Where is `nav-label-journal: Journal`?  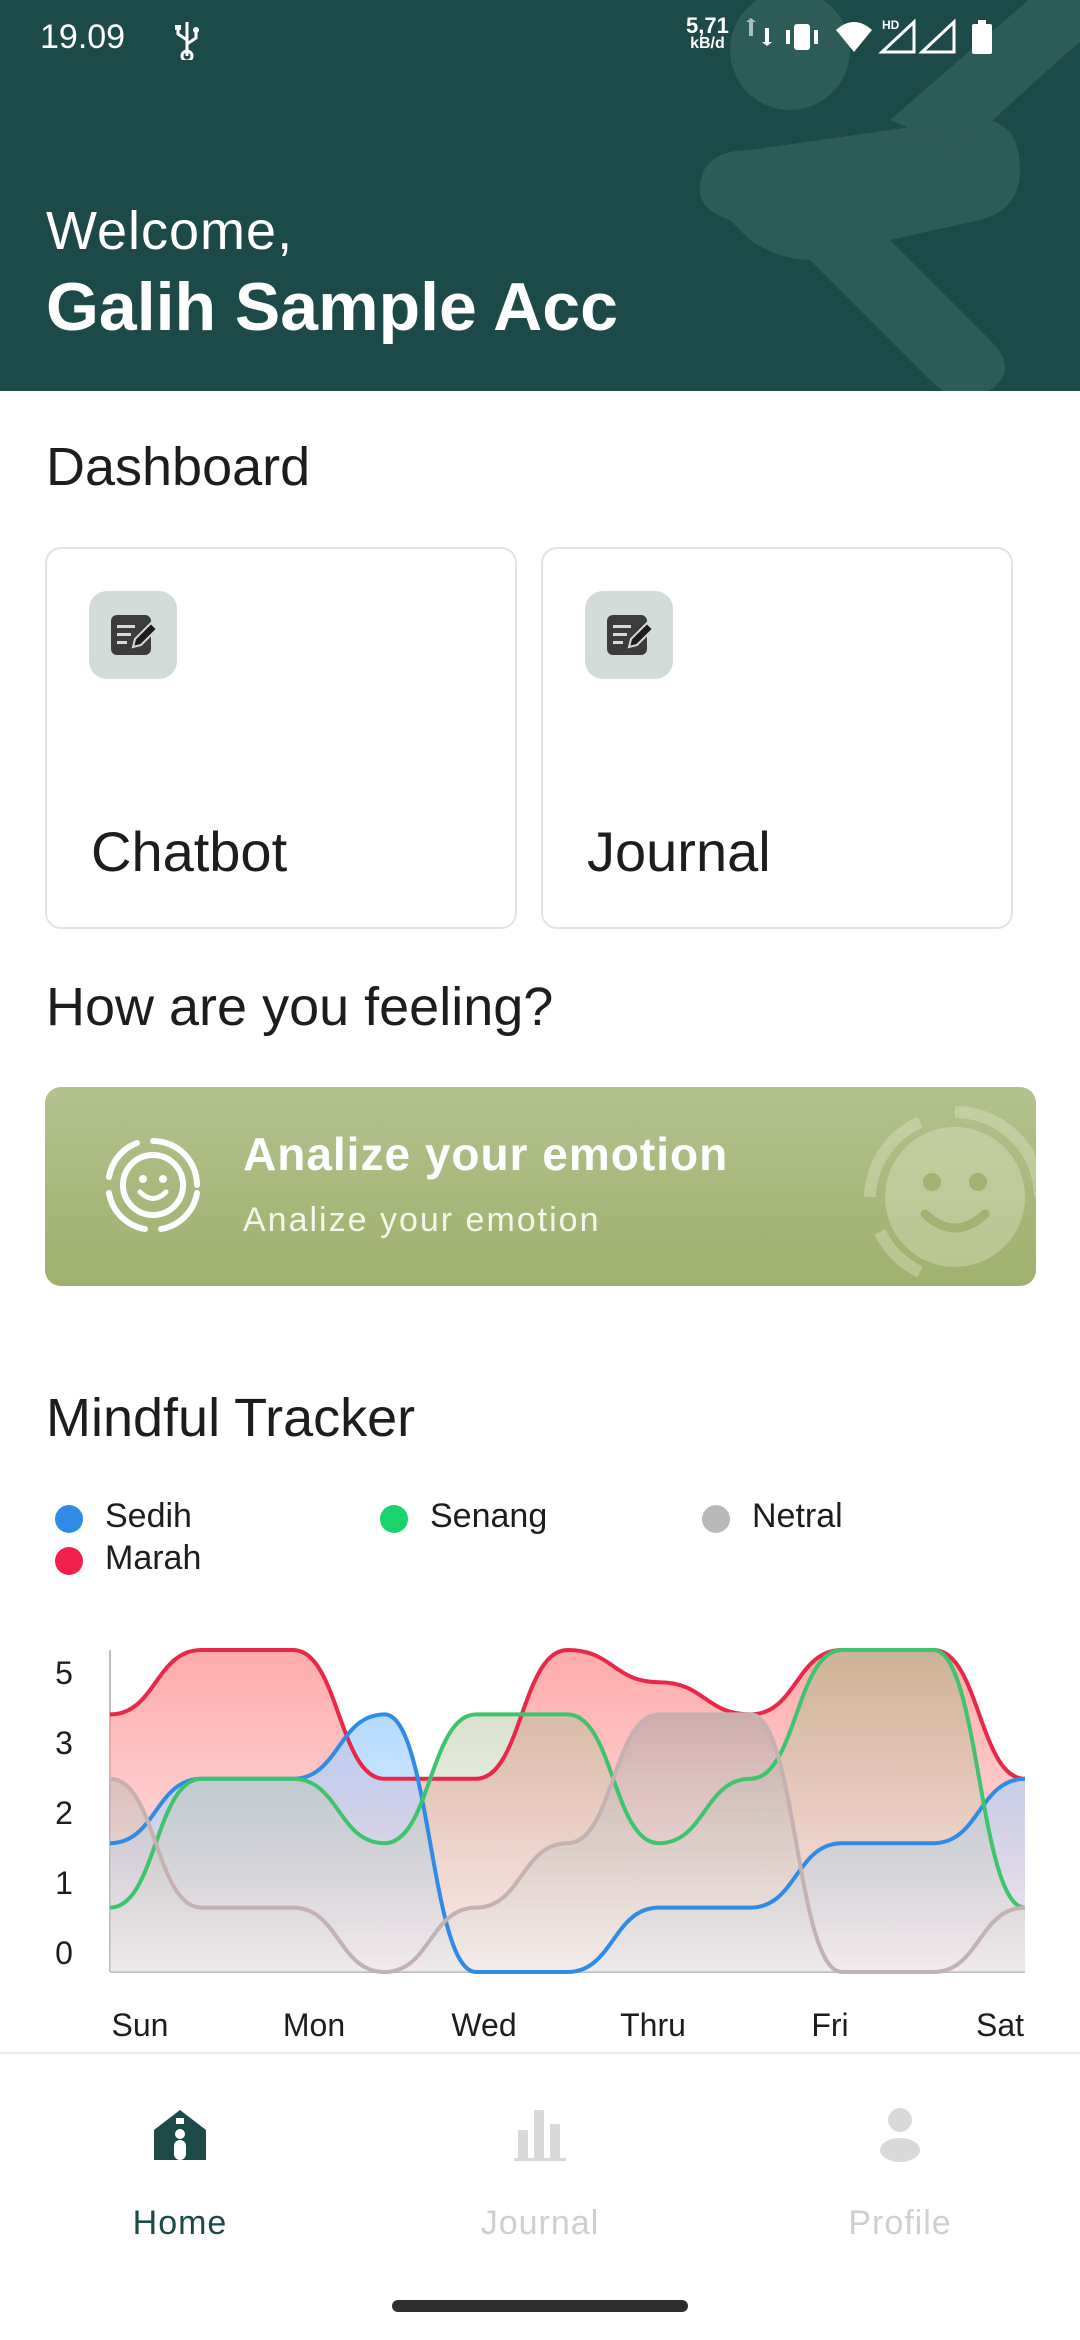 nav-label-journal: Journal is located at coordinates (540, 2223).